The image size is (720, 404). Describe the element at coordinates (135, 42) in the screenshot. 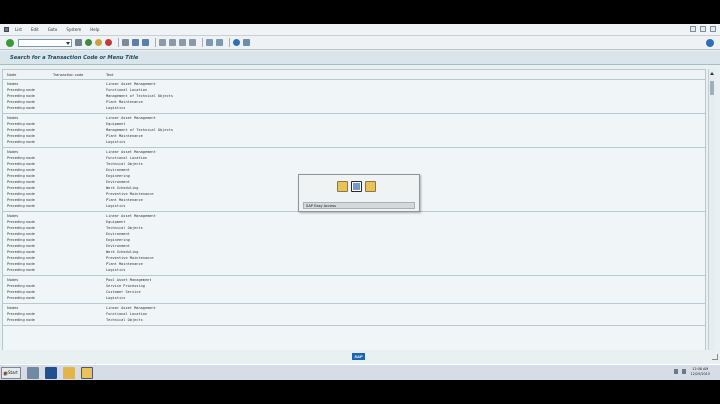

I see `find-icon` at that location.